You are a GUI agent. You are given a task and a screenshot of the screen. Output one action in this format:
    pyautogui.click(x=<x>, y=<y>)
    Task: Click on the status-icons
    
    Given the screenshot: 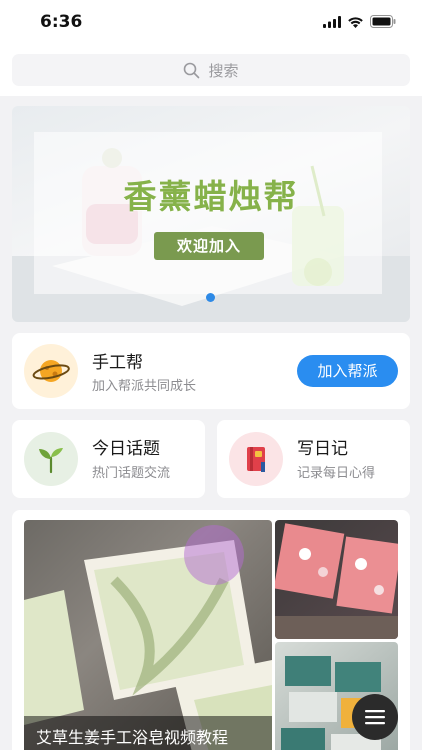 What is the action you would take?
    pyautogui.click(x=359, y=21)
    